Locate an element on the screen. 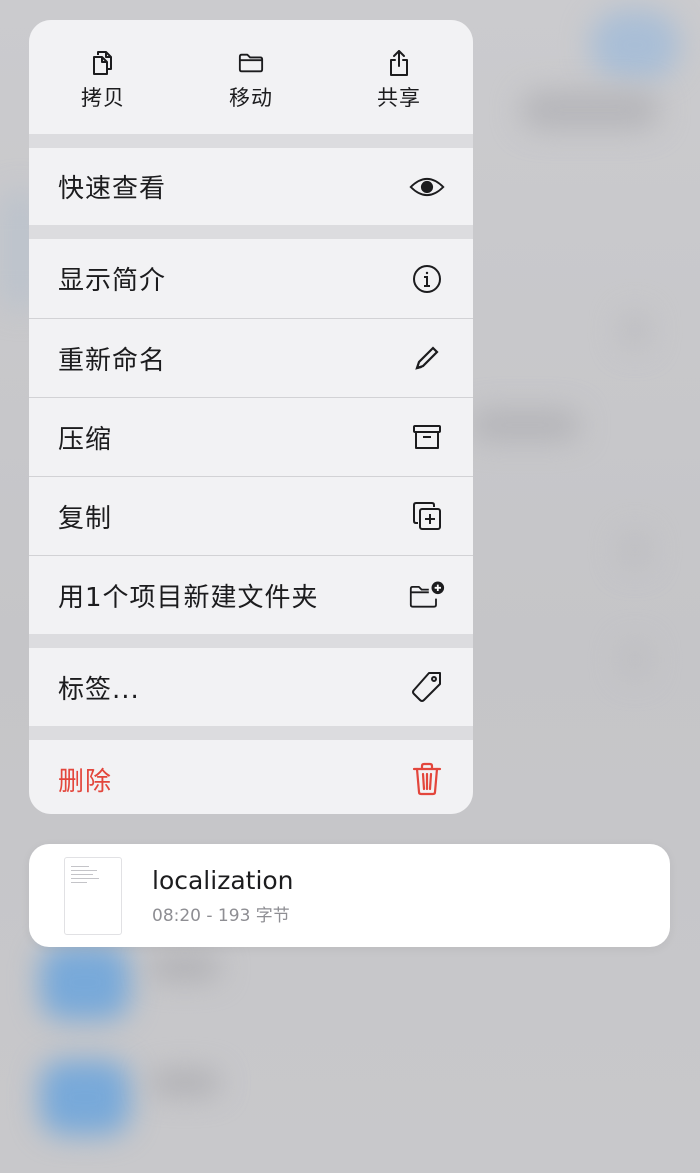 The height and width of the screenshot is (1173, 700). get-info-item: 显示简介 is located at coordinates (251, 278).